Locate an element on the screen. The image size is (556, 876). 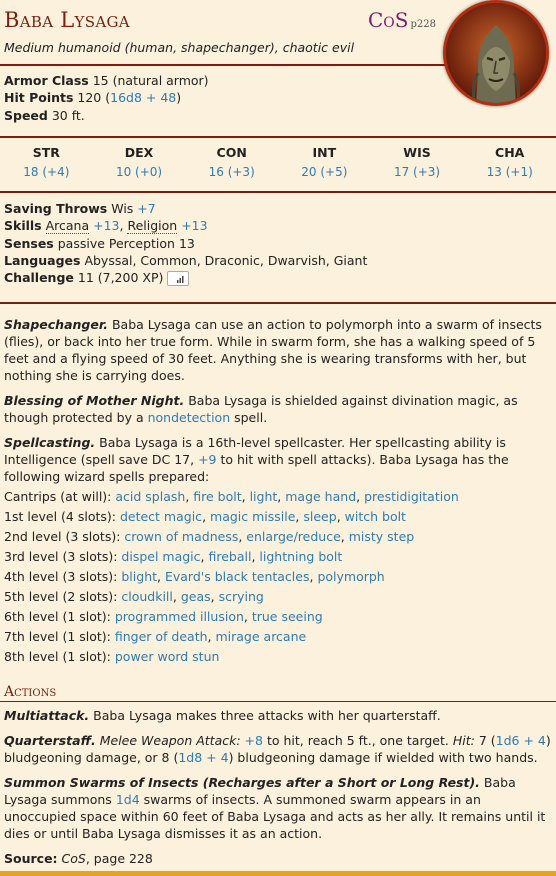
creature-name: Baba Lysaga is located at coordinates (67, 20).